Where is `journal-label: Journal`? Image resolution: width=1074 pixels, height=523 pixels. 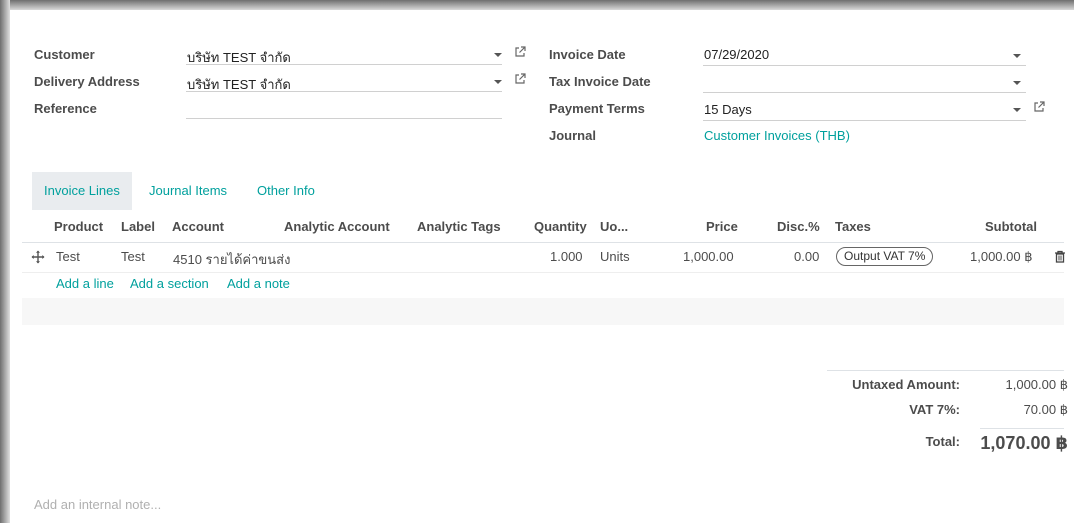
journal-label: Journal is located at coordinates (572, 135).